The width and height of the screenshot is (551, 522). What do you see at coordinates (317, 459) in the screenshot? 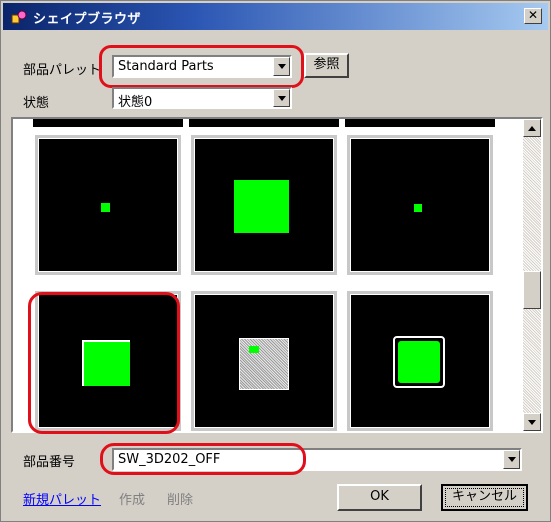
I see `part-number-select: SW_3D202_OFF` at bounding box center [317, 459].